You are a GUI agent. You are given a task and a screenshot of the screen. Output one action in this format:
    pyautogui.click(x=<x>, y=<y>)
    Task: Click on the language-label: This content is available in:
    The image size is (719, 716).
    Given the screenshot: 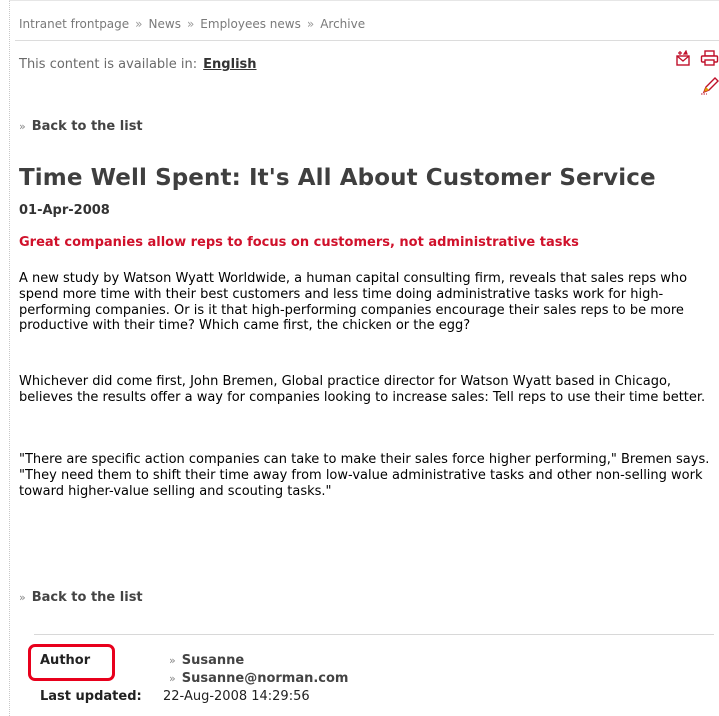 What is the action you would take?
    pyautogui.click(x=108, y=64)
    